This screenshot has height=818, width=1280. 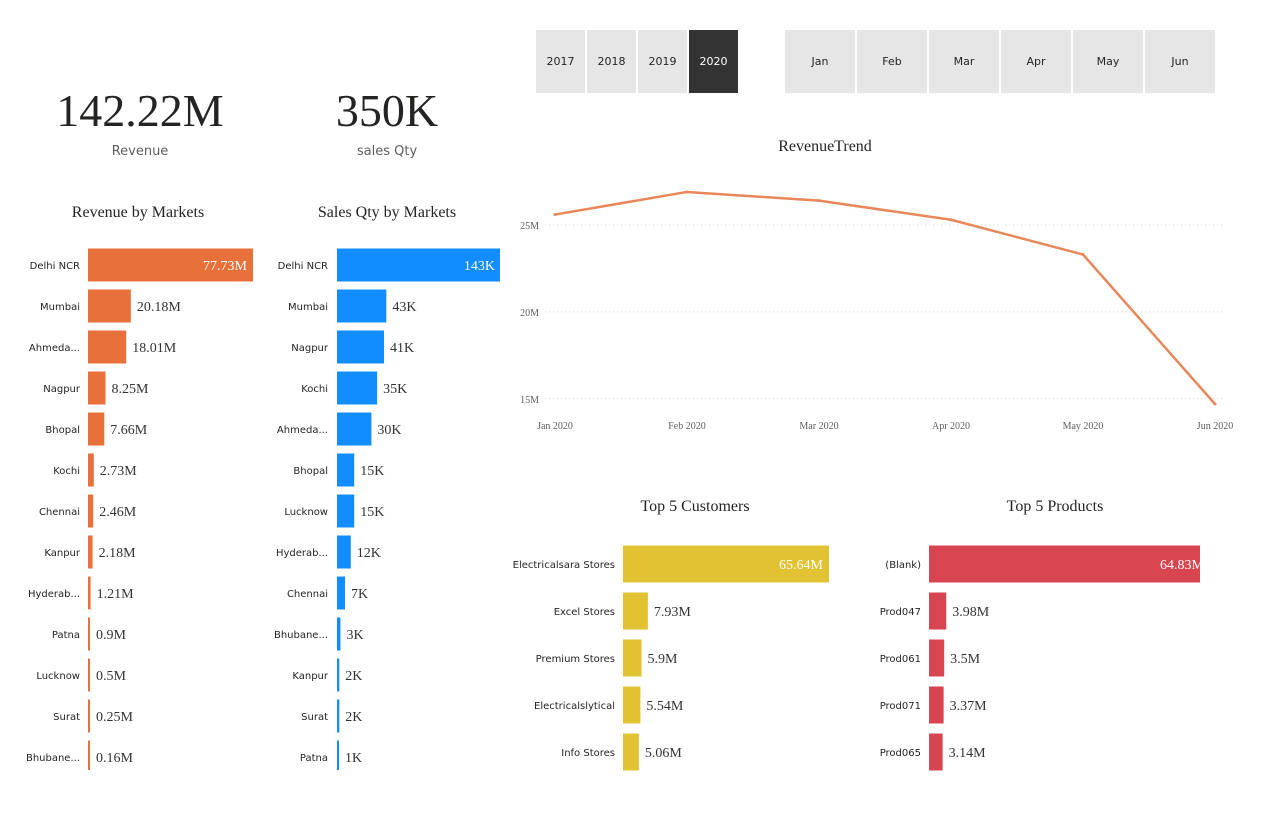 I want to click on bar-prod071, so click(x=936, y=705).